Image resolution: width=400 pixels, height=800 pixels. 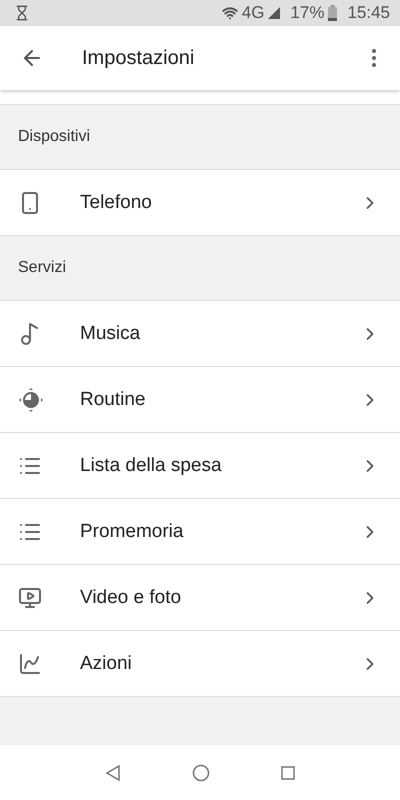 I want to click on network-type: 4G, so click(x=253, y=13).